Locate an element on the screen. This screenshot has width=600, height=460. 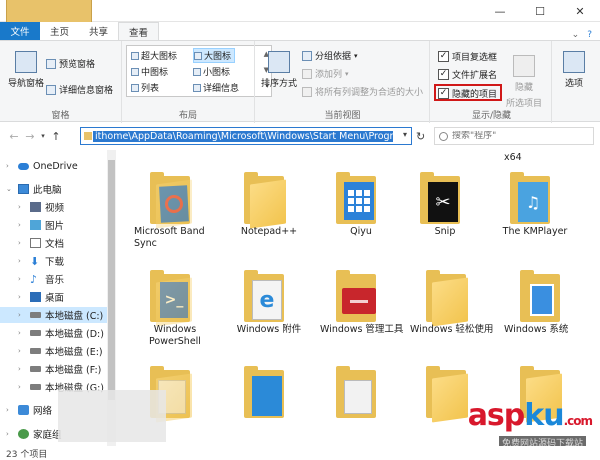
layout-details: 详细信息 is located at coordinates (216, 87).